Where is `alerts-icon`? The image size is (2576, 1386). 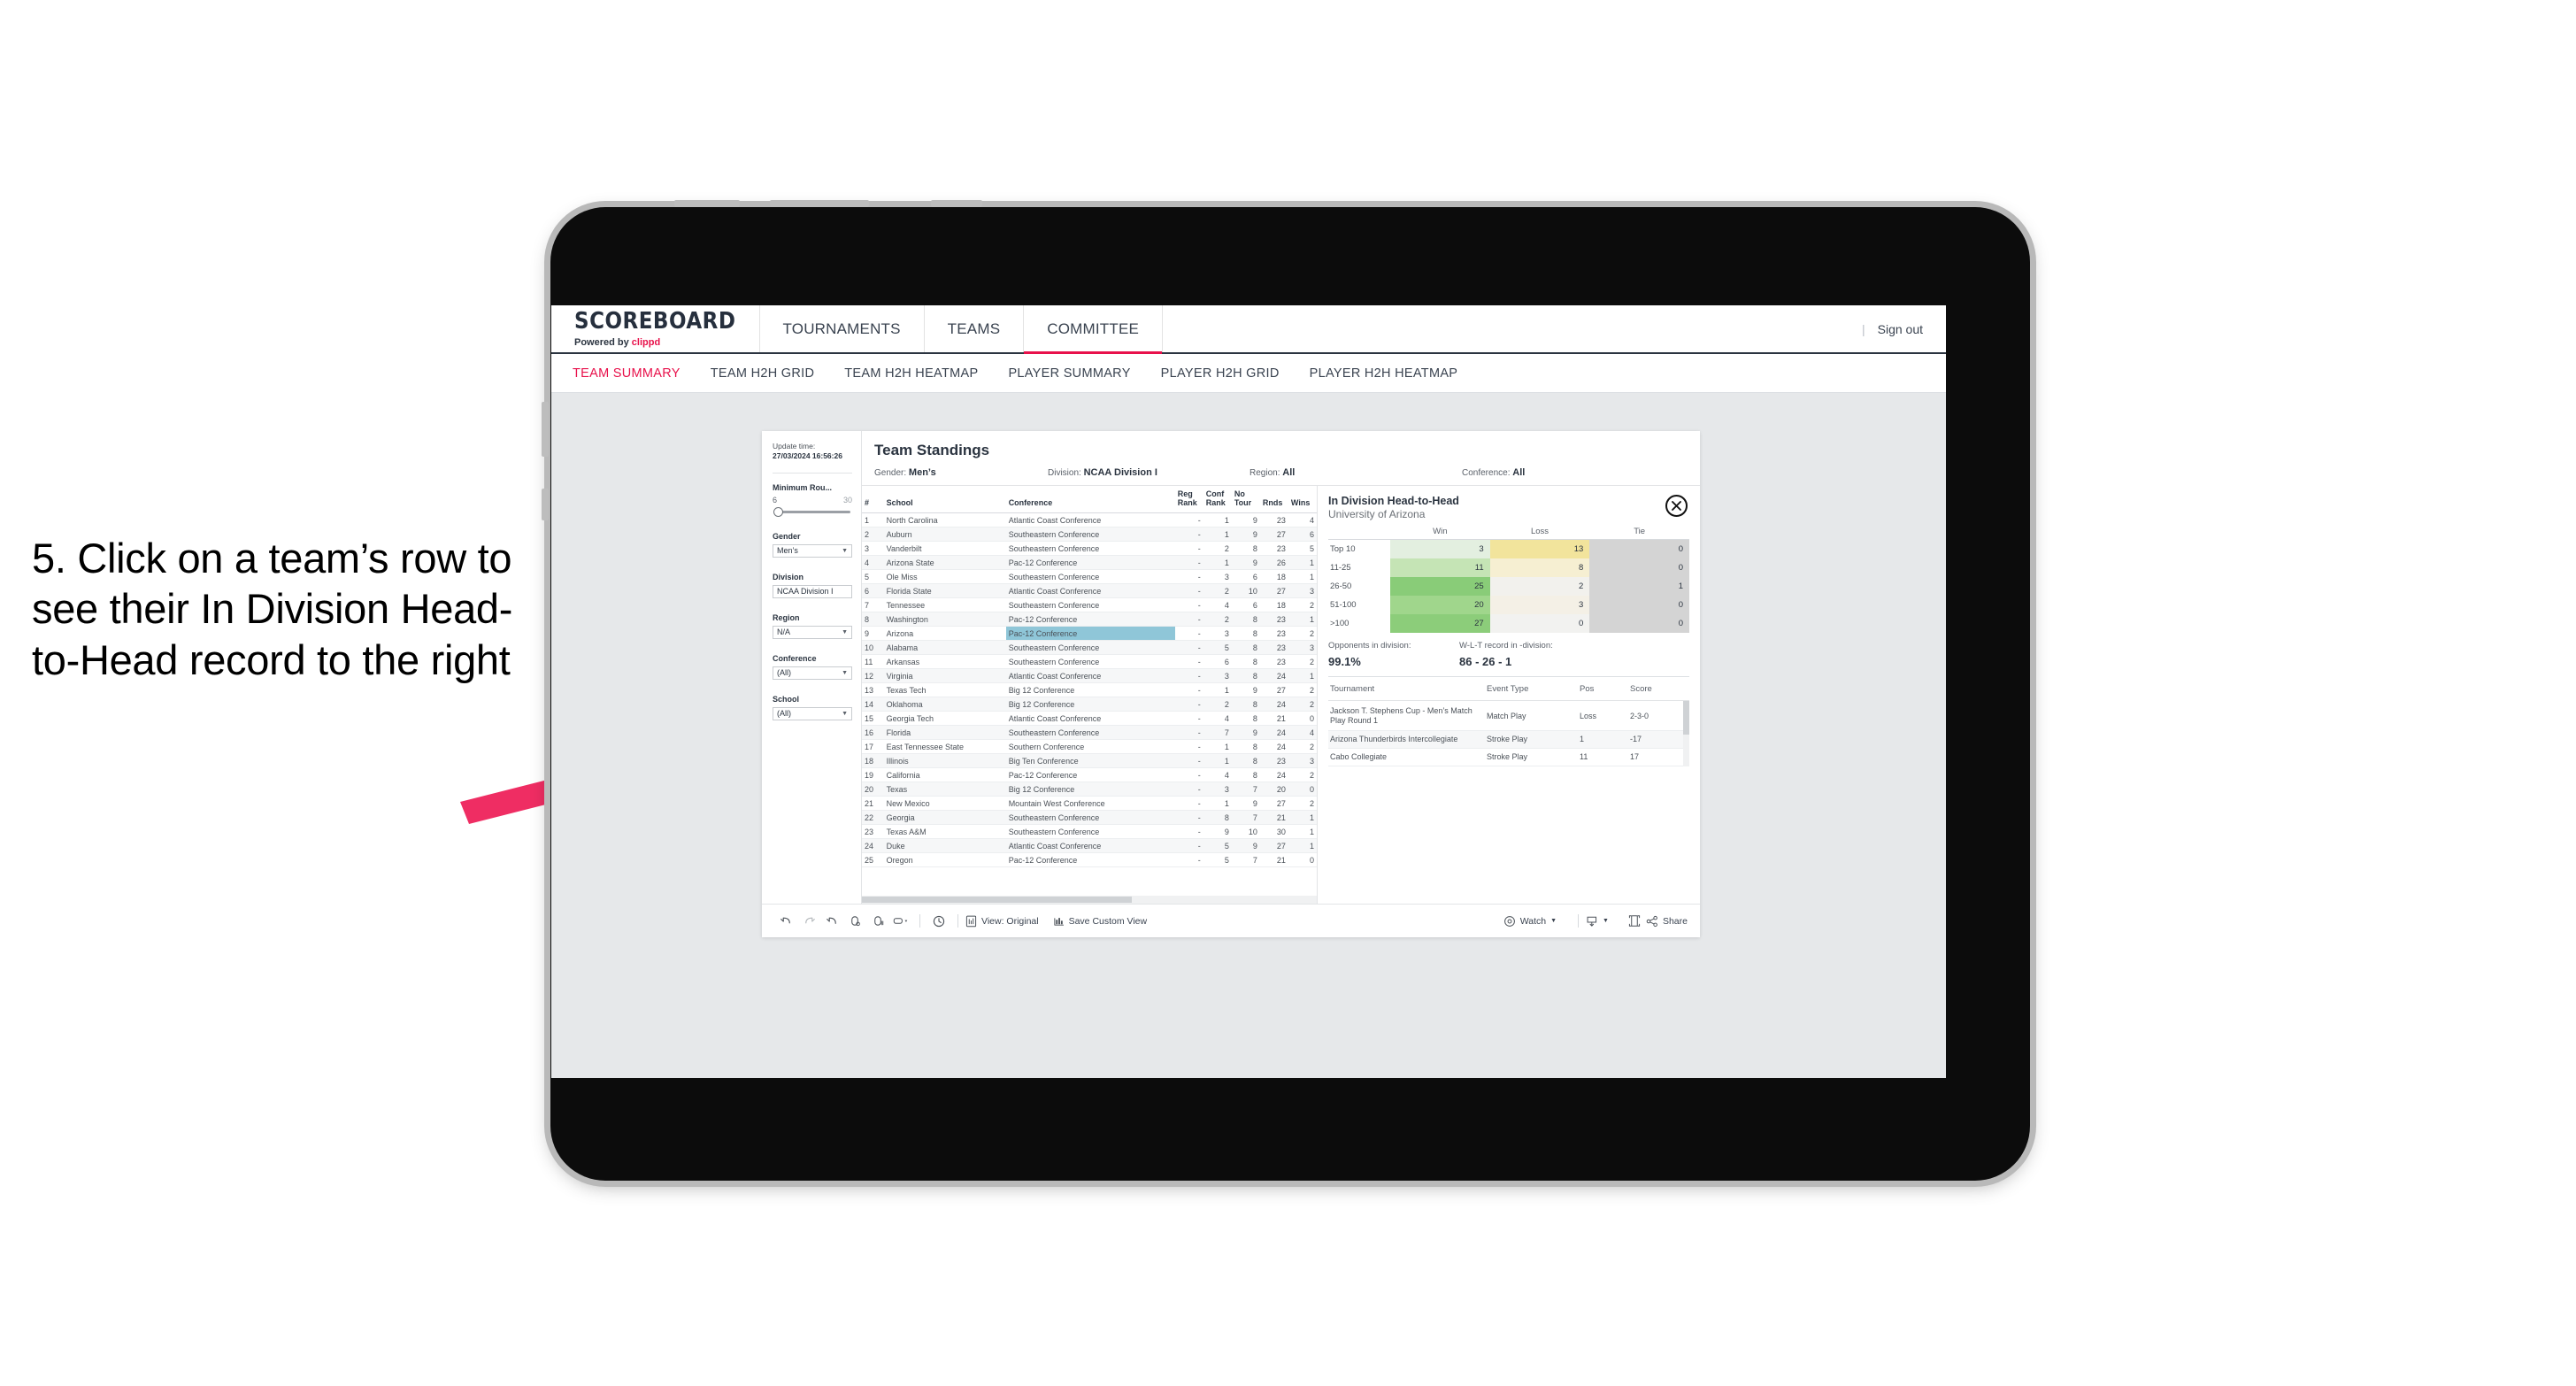 alerts-icon is located at coordinates (938, 921).